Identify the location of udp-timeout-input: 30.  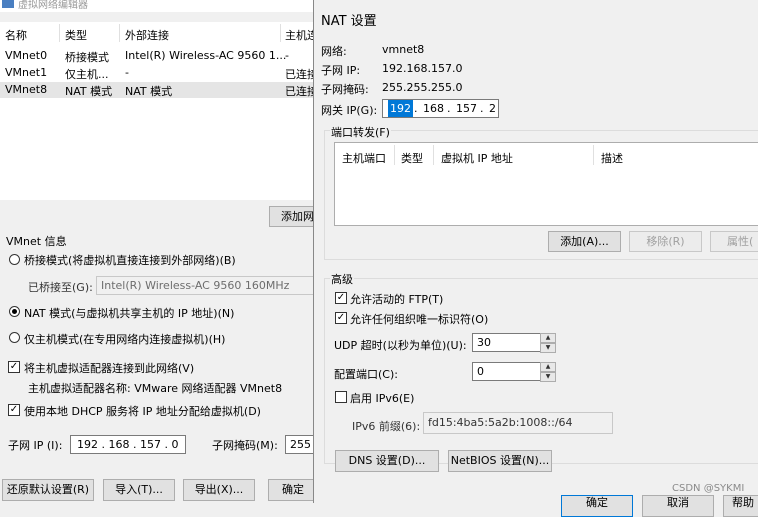
(506, 342).